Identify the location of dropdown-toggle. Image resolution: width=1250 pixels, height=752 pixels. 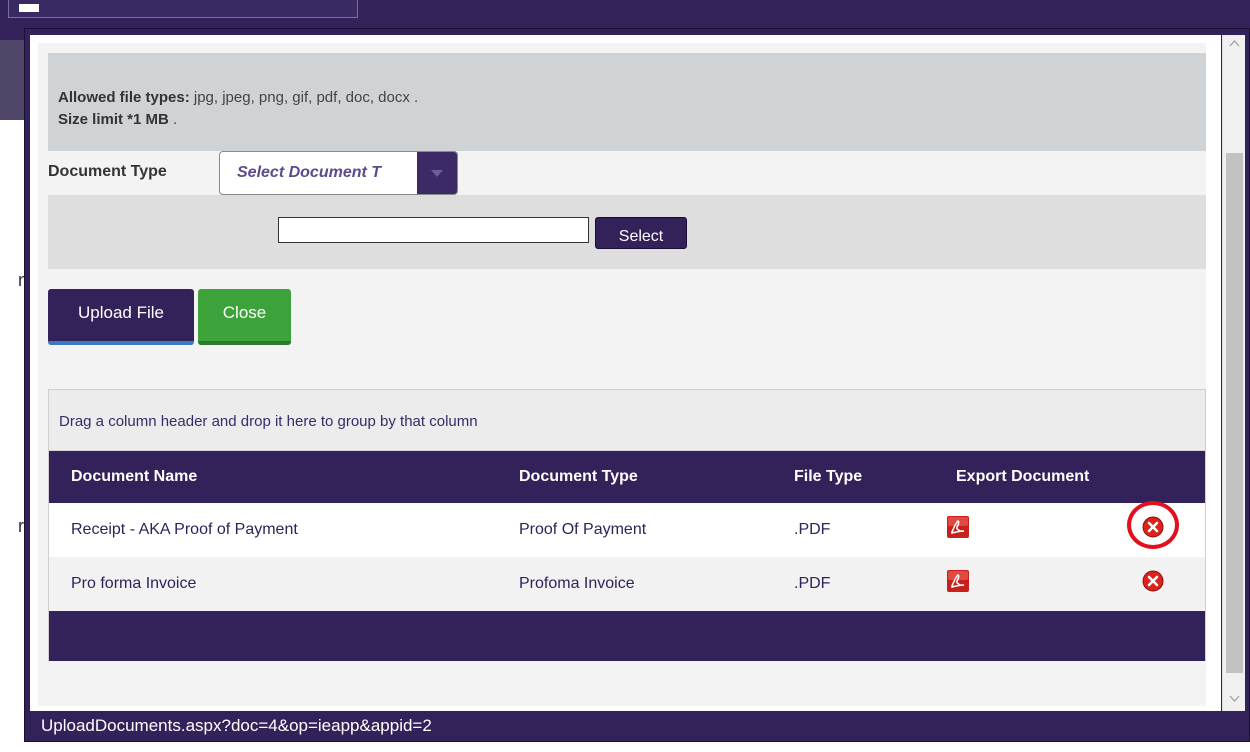
(437, 173).